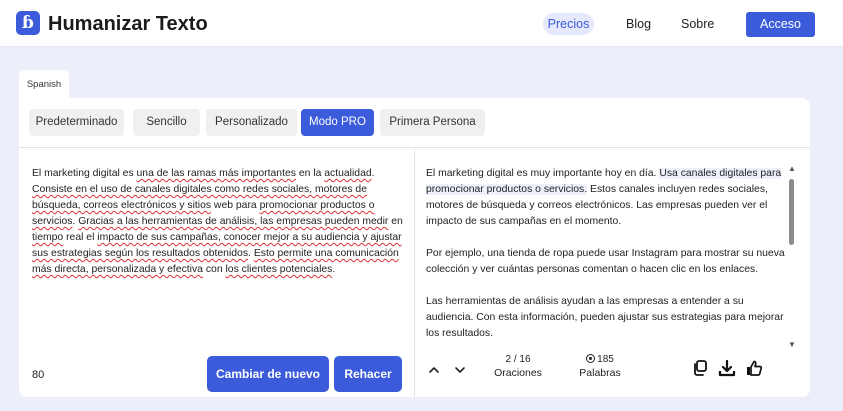 The width and height of the screenshot is (843, 411). Describe the element at coordinates (279, 269) in the screenshot. I see `spellcheck-segment: los clientes potenciales` at that location.